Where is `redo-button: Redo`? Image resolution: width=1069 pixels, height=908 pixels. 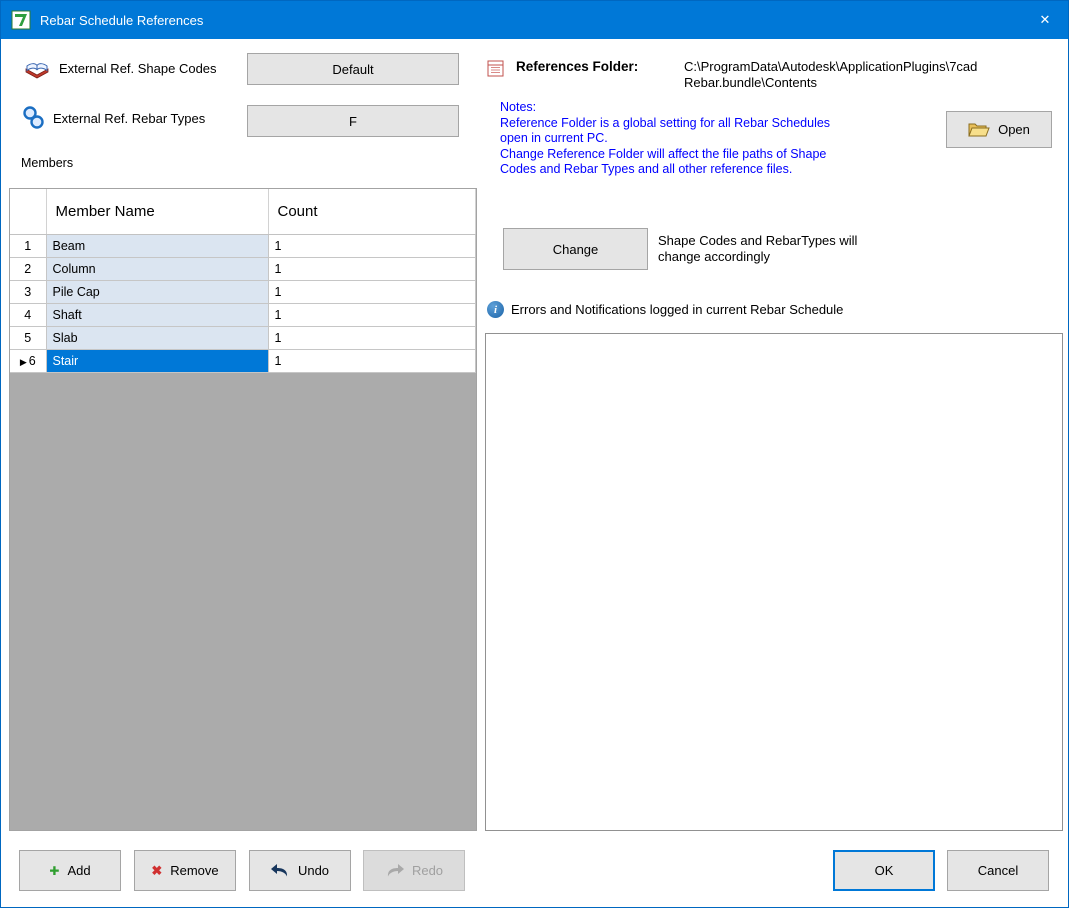 redo-button: Redo is located at coordinates (414, 870).